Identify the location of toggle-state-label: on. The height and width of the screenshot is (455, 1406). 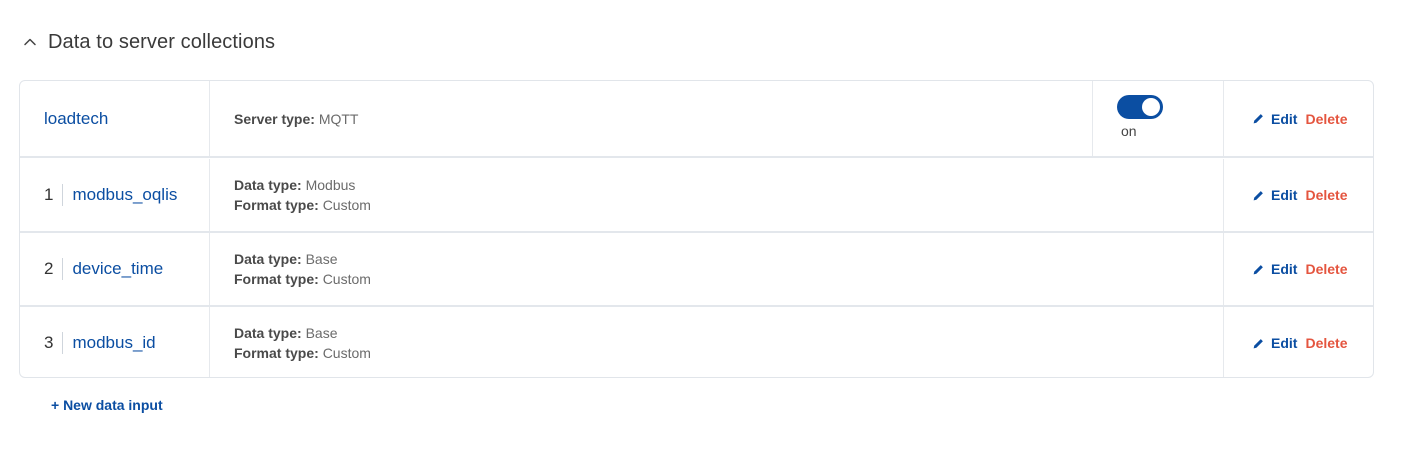
(1129, 130).